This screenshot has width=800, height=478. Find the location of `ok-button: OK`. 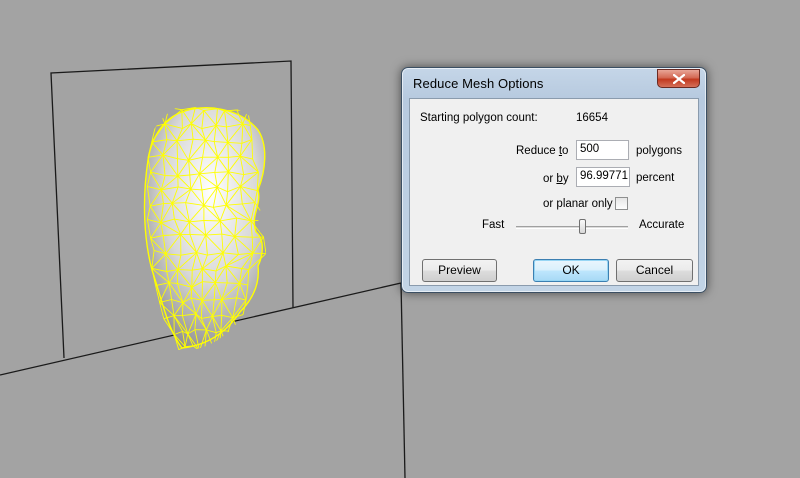

ok-button: OK is located at coordinates (571, 270).